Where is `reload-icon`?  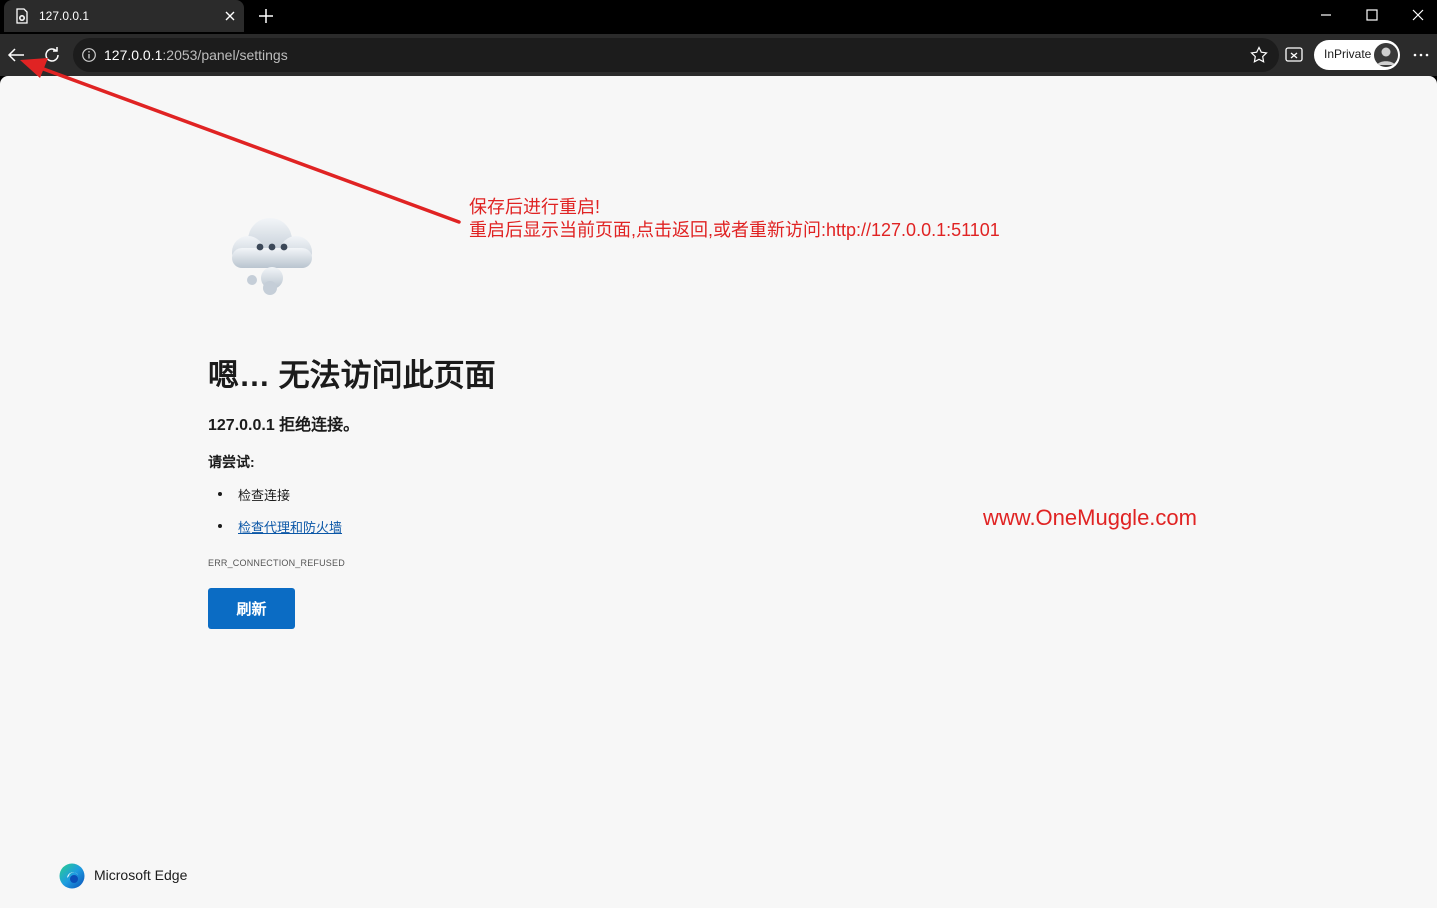 reload-icon is located at coordinates (52, 55).